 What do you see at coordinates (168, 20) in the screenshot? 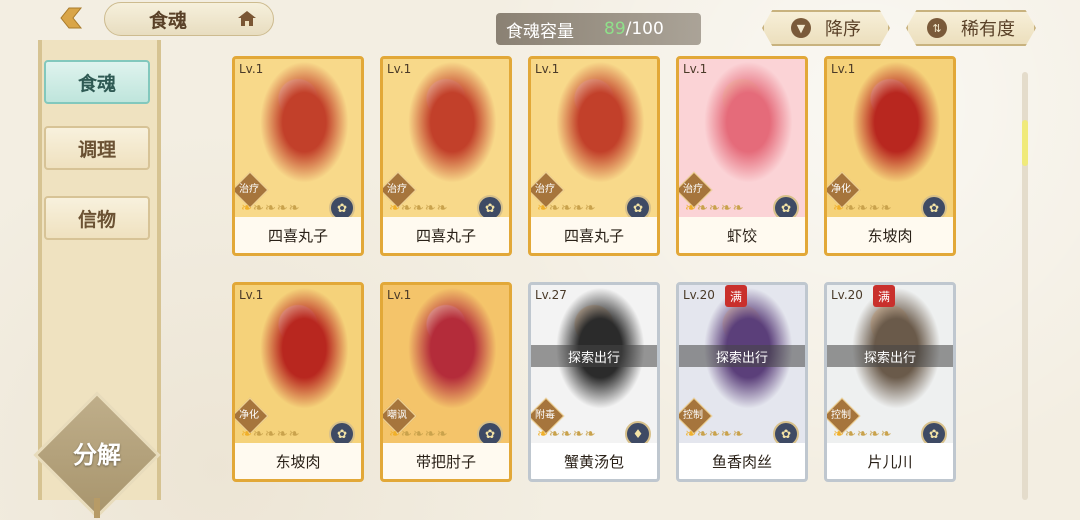
I see `page-title: 食魂` at bounding box center [168, 20].